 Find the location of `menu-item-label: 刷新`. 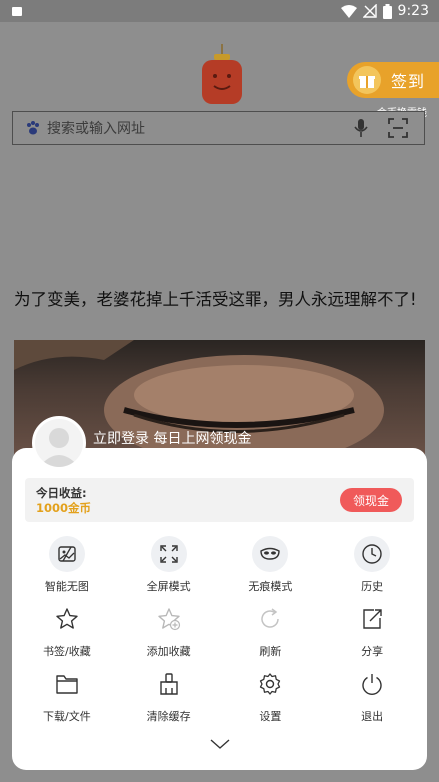

menu-item-label: 刷新 is located at coordinates (270, 651).